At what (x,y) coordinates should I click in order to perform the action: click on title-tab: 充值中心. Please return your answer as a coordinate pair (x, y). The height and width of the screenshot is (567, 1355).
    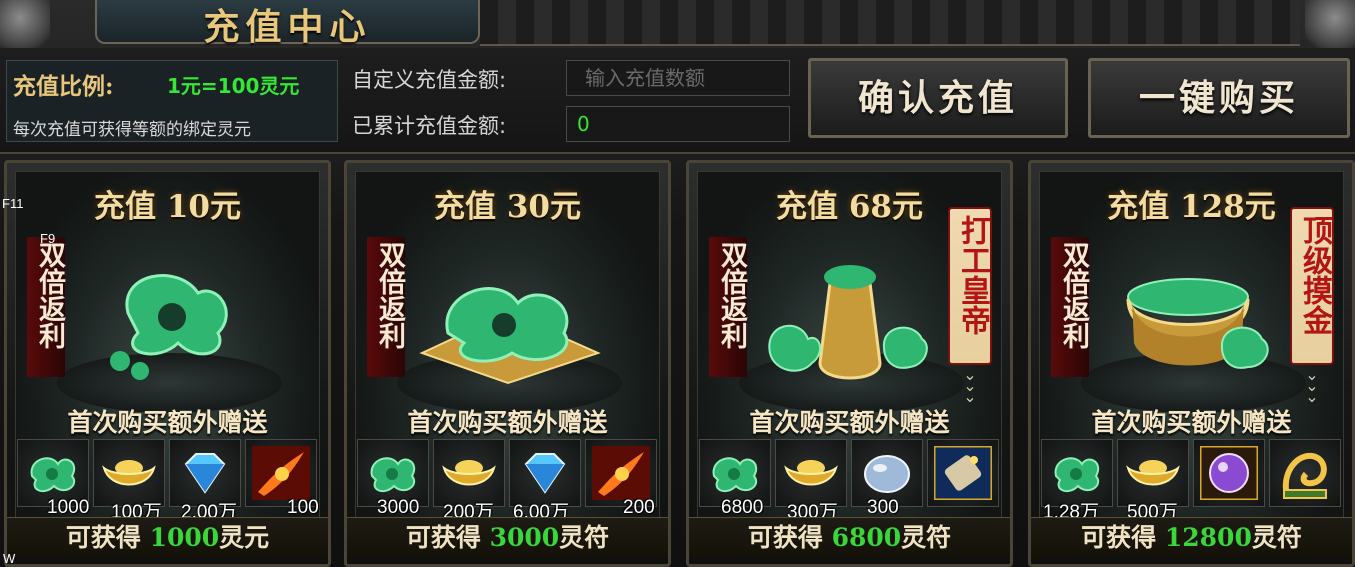
    Looking at the image, I should click on (287, 24).